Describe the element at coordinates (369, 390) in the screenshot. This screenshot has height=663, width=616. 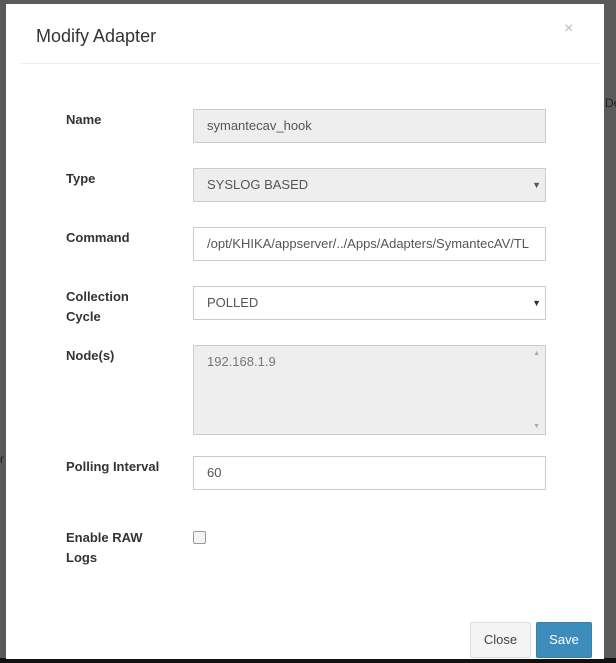
I see `nodes-listbox: 192.168.1.9 ▲ ▼` at that location.